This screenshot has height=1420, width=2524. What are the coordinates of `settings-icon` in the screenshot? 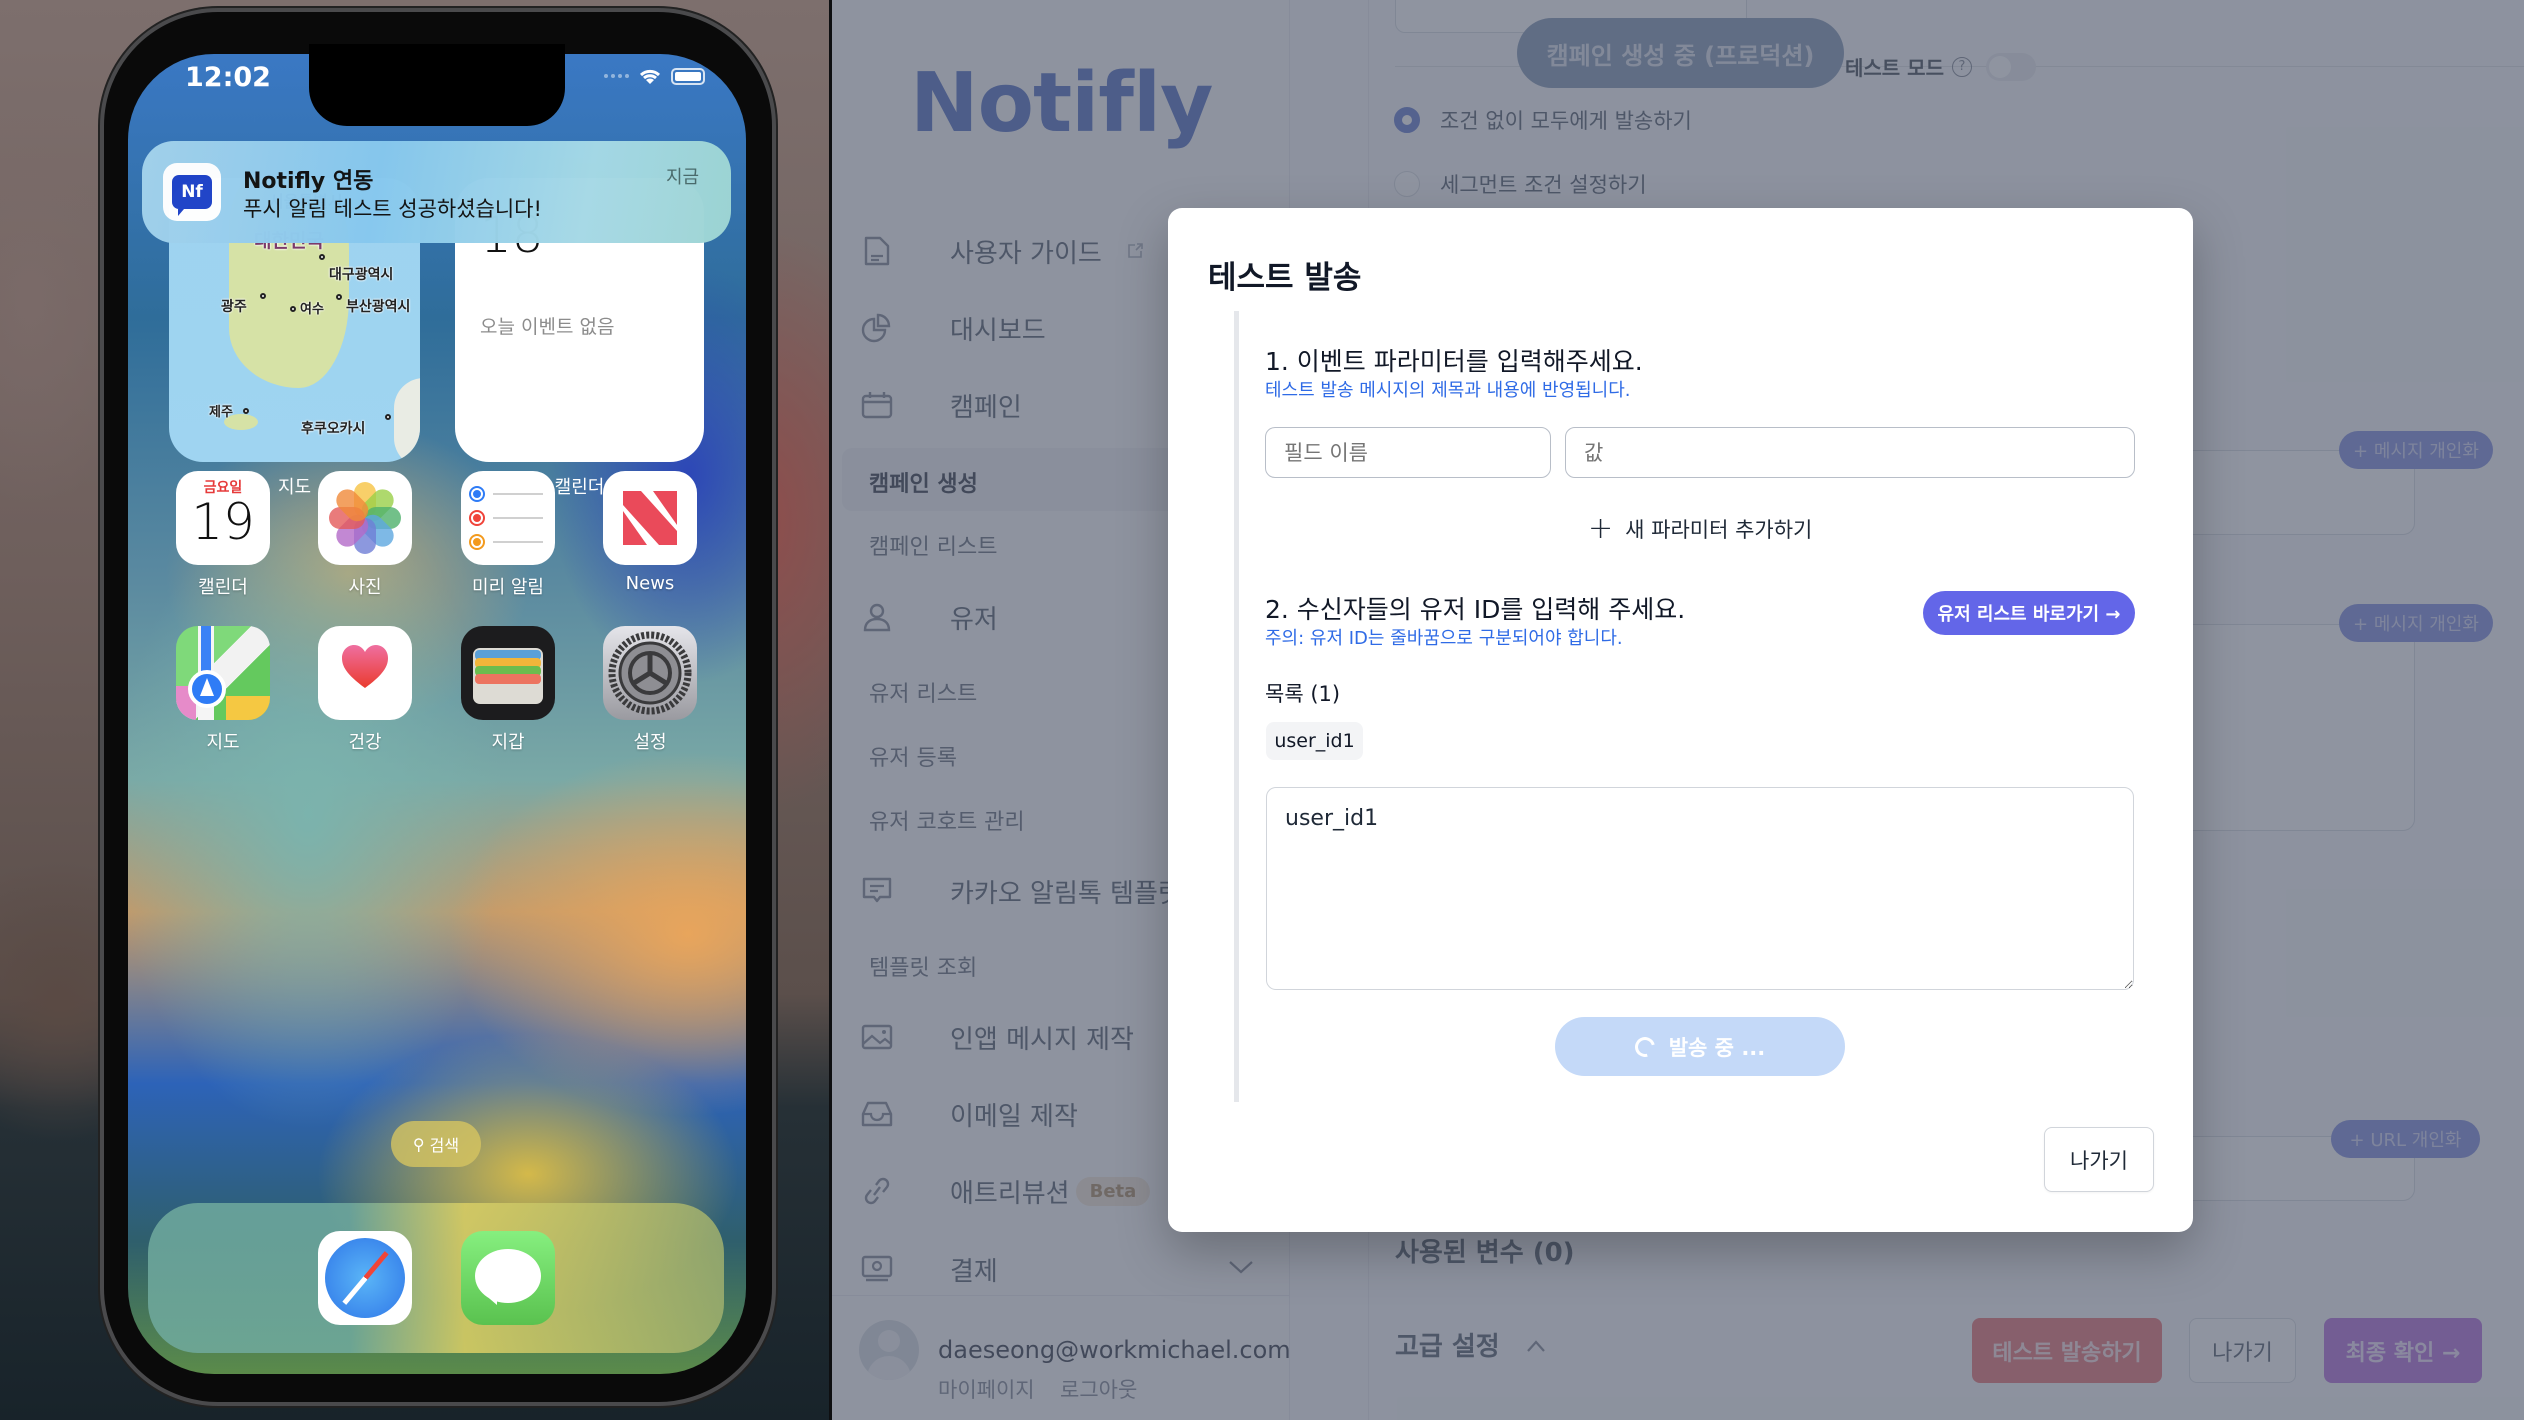 It's located at (650, 673).